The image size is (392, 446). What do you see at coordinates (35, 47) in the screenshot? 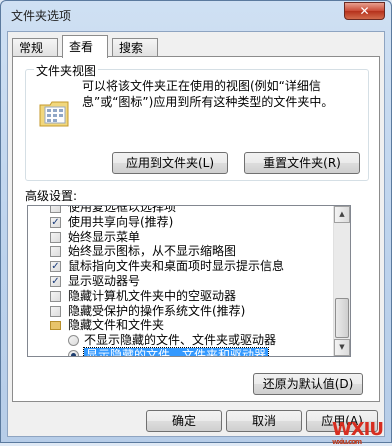
I see `tab-general: 常规` at bounding box center [35, 47].